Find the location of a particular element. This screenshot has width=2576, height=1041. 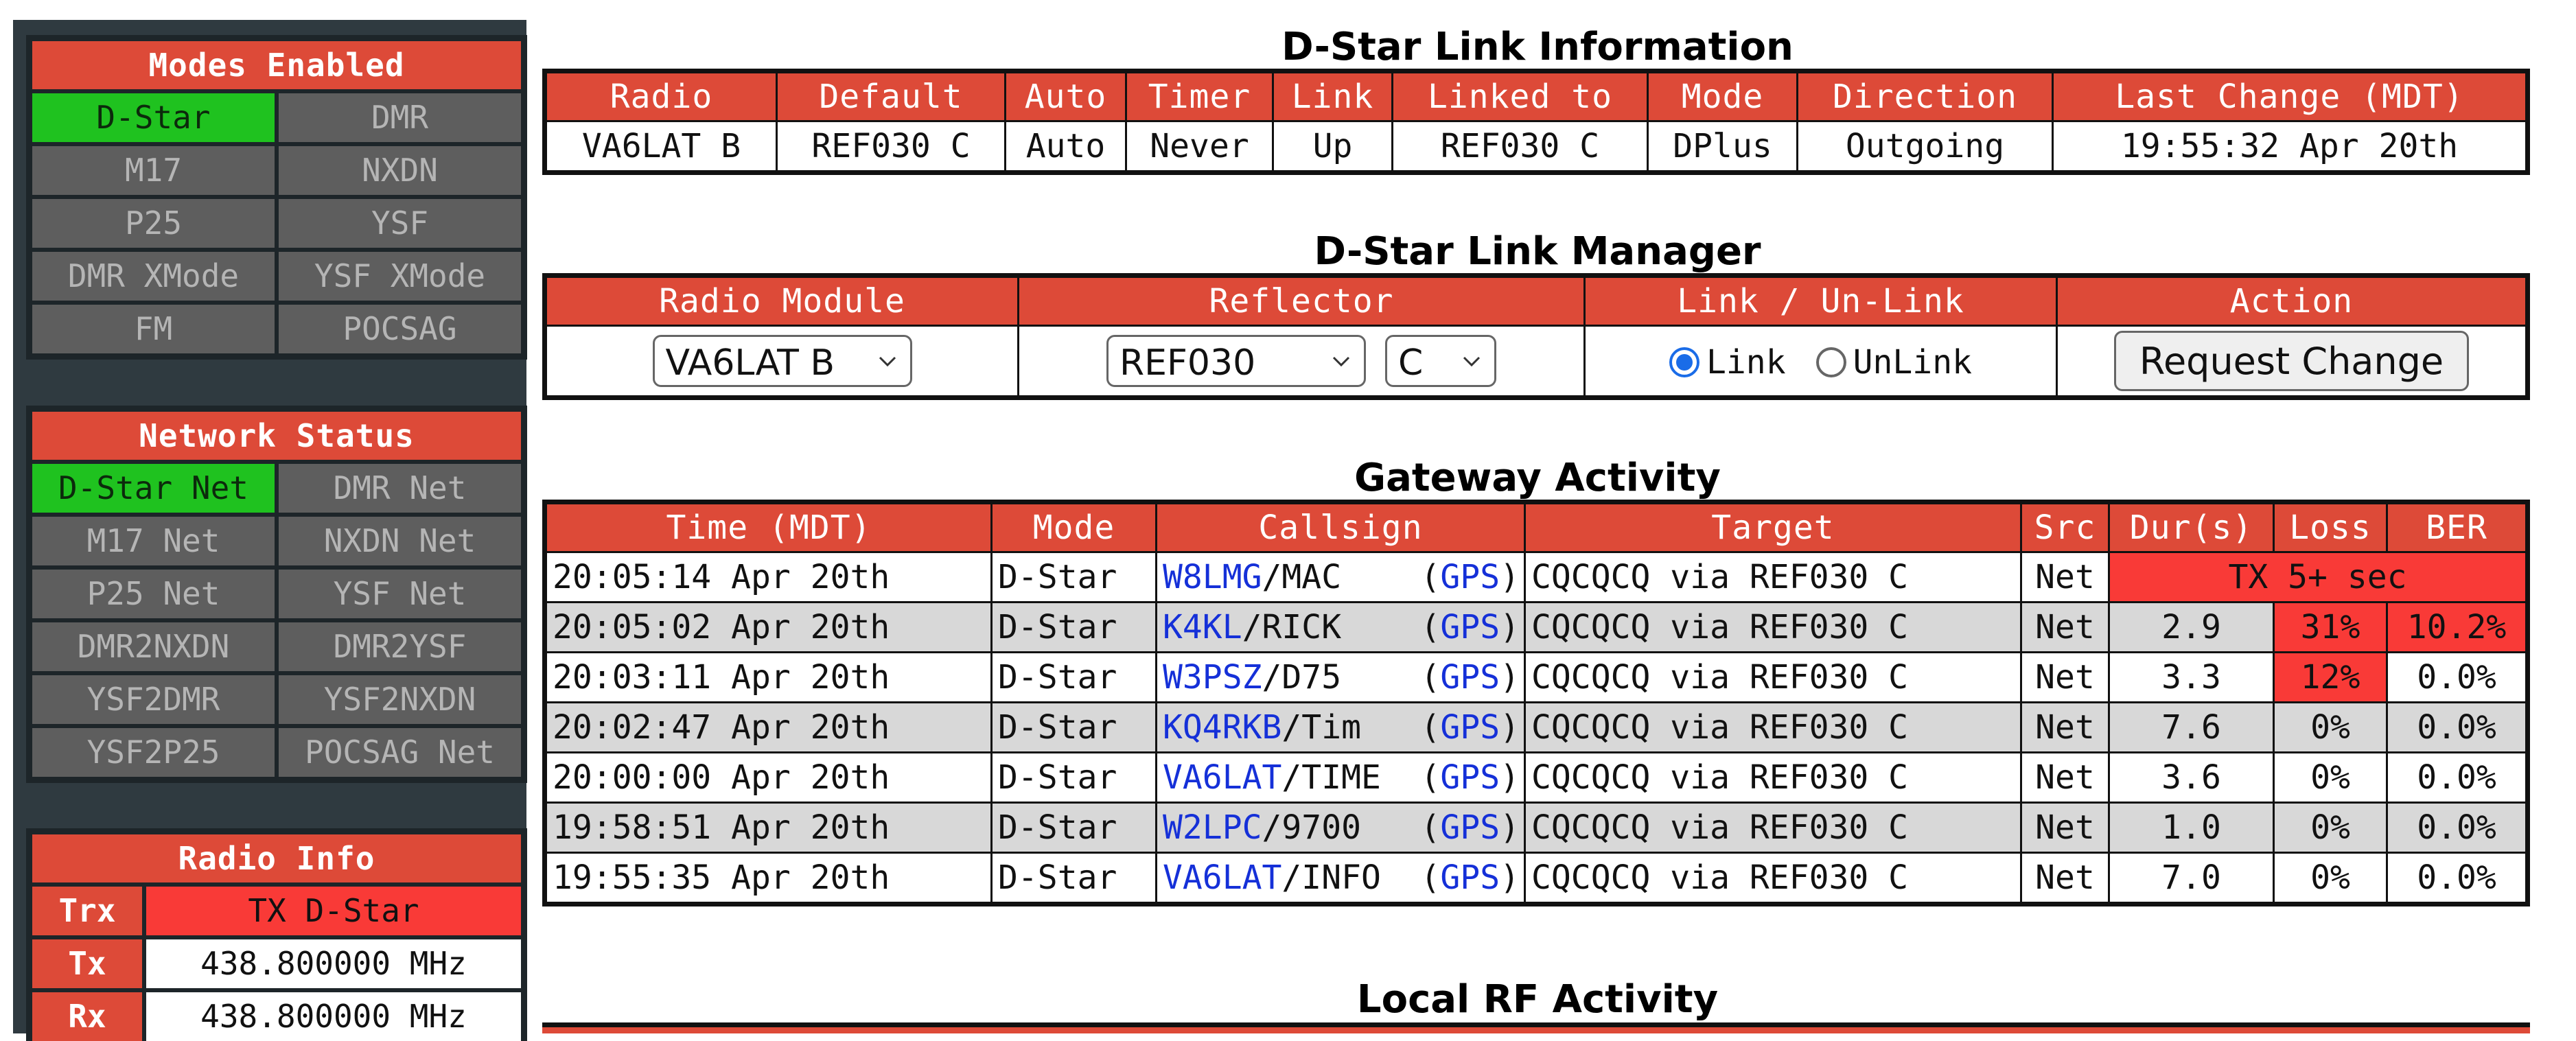

time-cell: 19:58:51 Apr 20th is located at coordinates (768, 828).